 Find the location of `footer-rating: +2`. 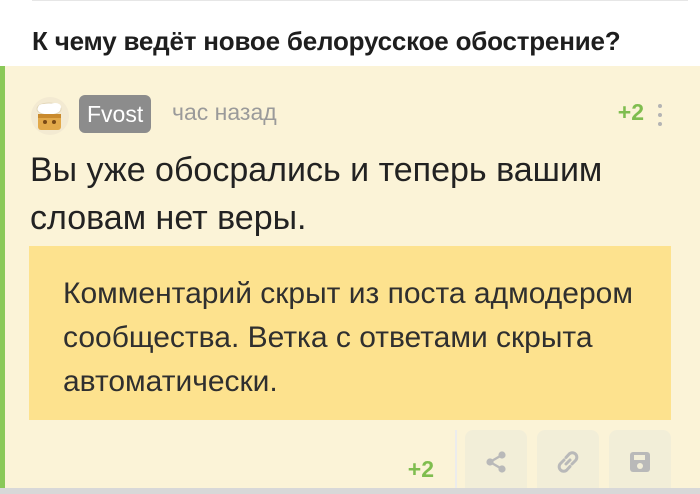

footer-rating: +2 is located at coordinates (421, 469).